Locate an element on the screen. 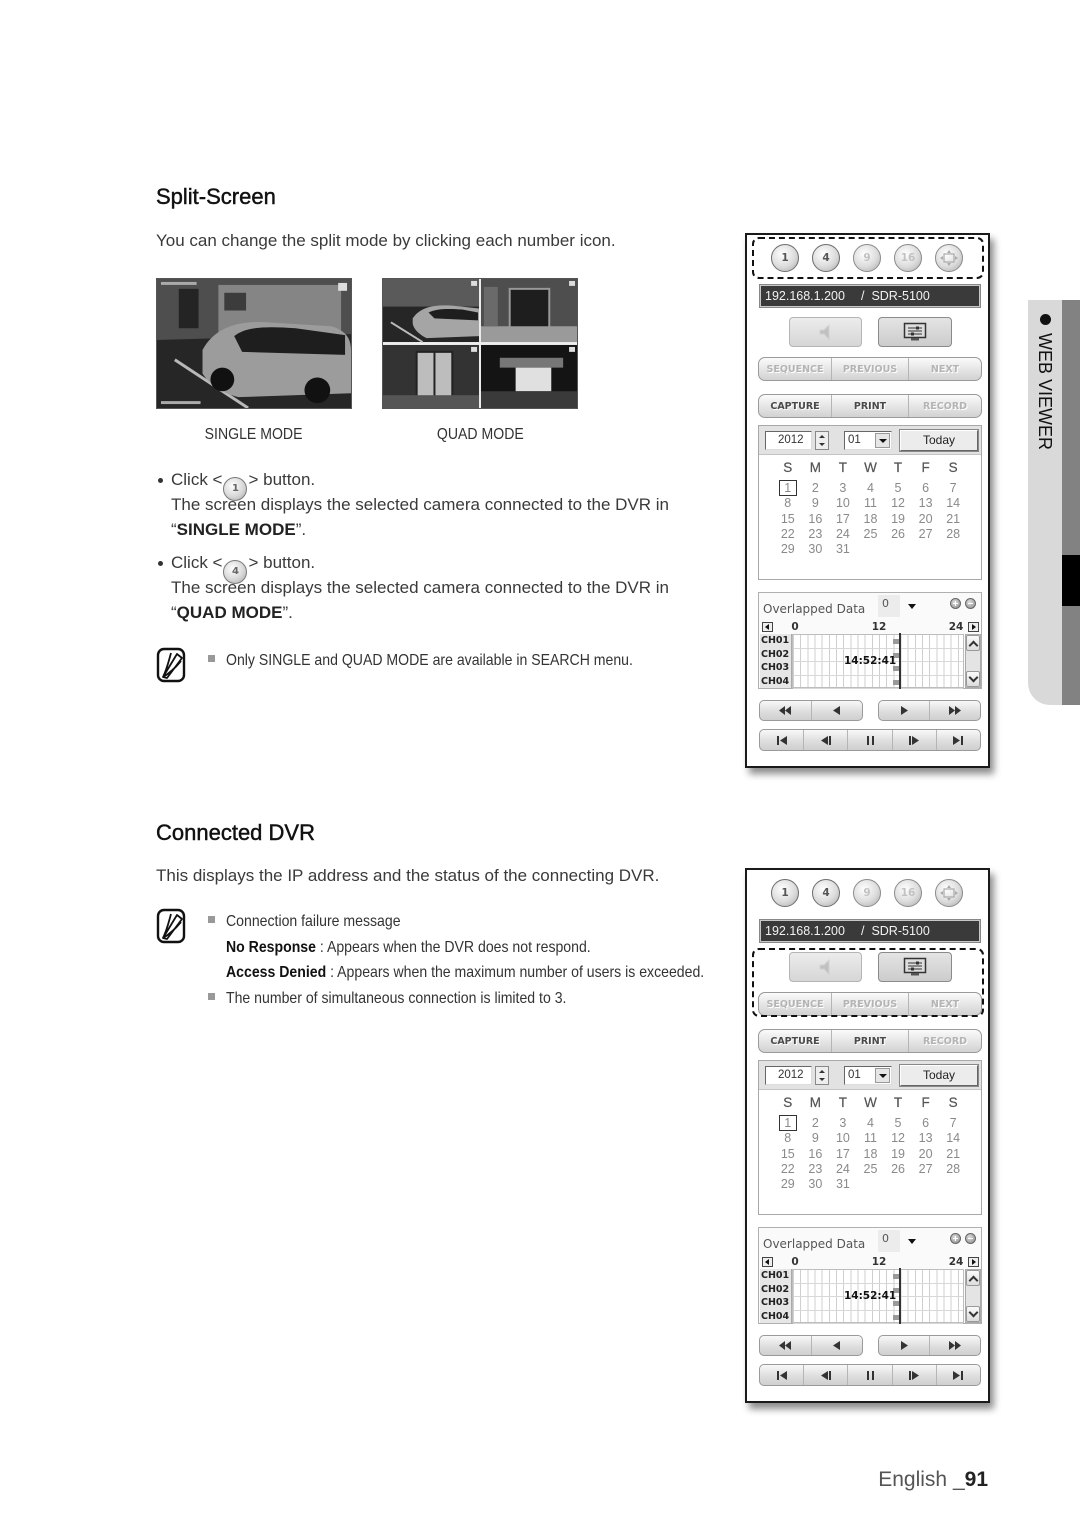 This screenshot has height=1530, width=1080. calendar-day-number: 10 is located at coordinates (843, 503).